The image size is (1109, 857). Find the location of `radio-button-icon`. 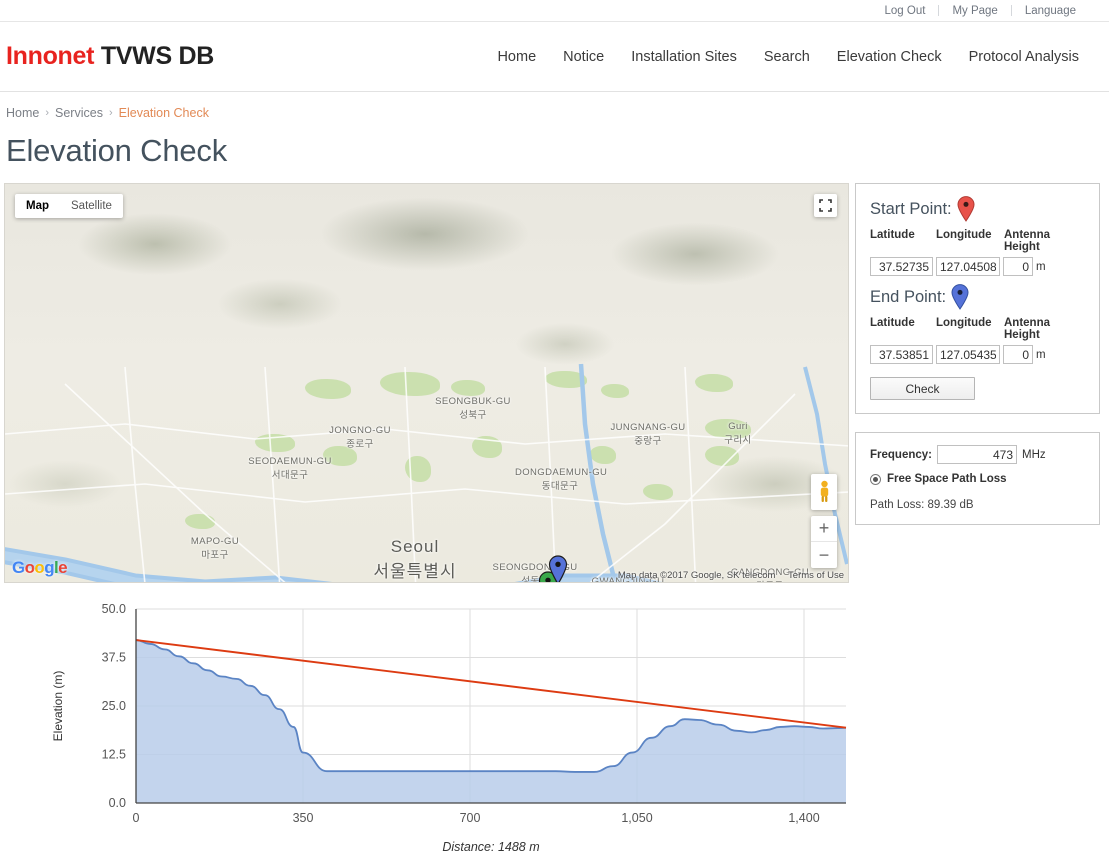

radio-button-icon is located at coordinates (875, 479).